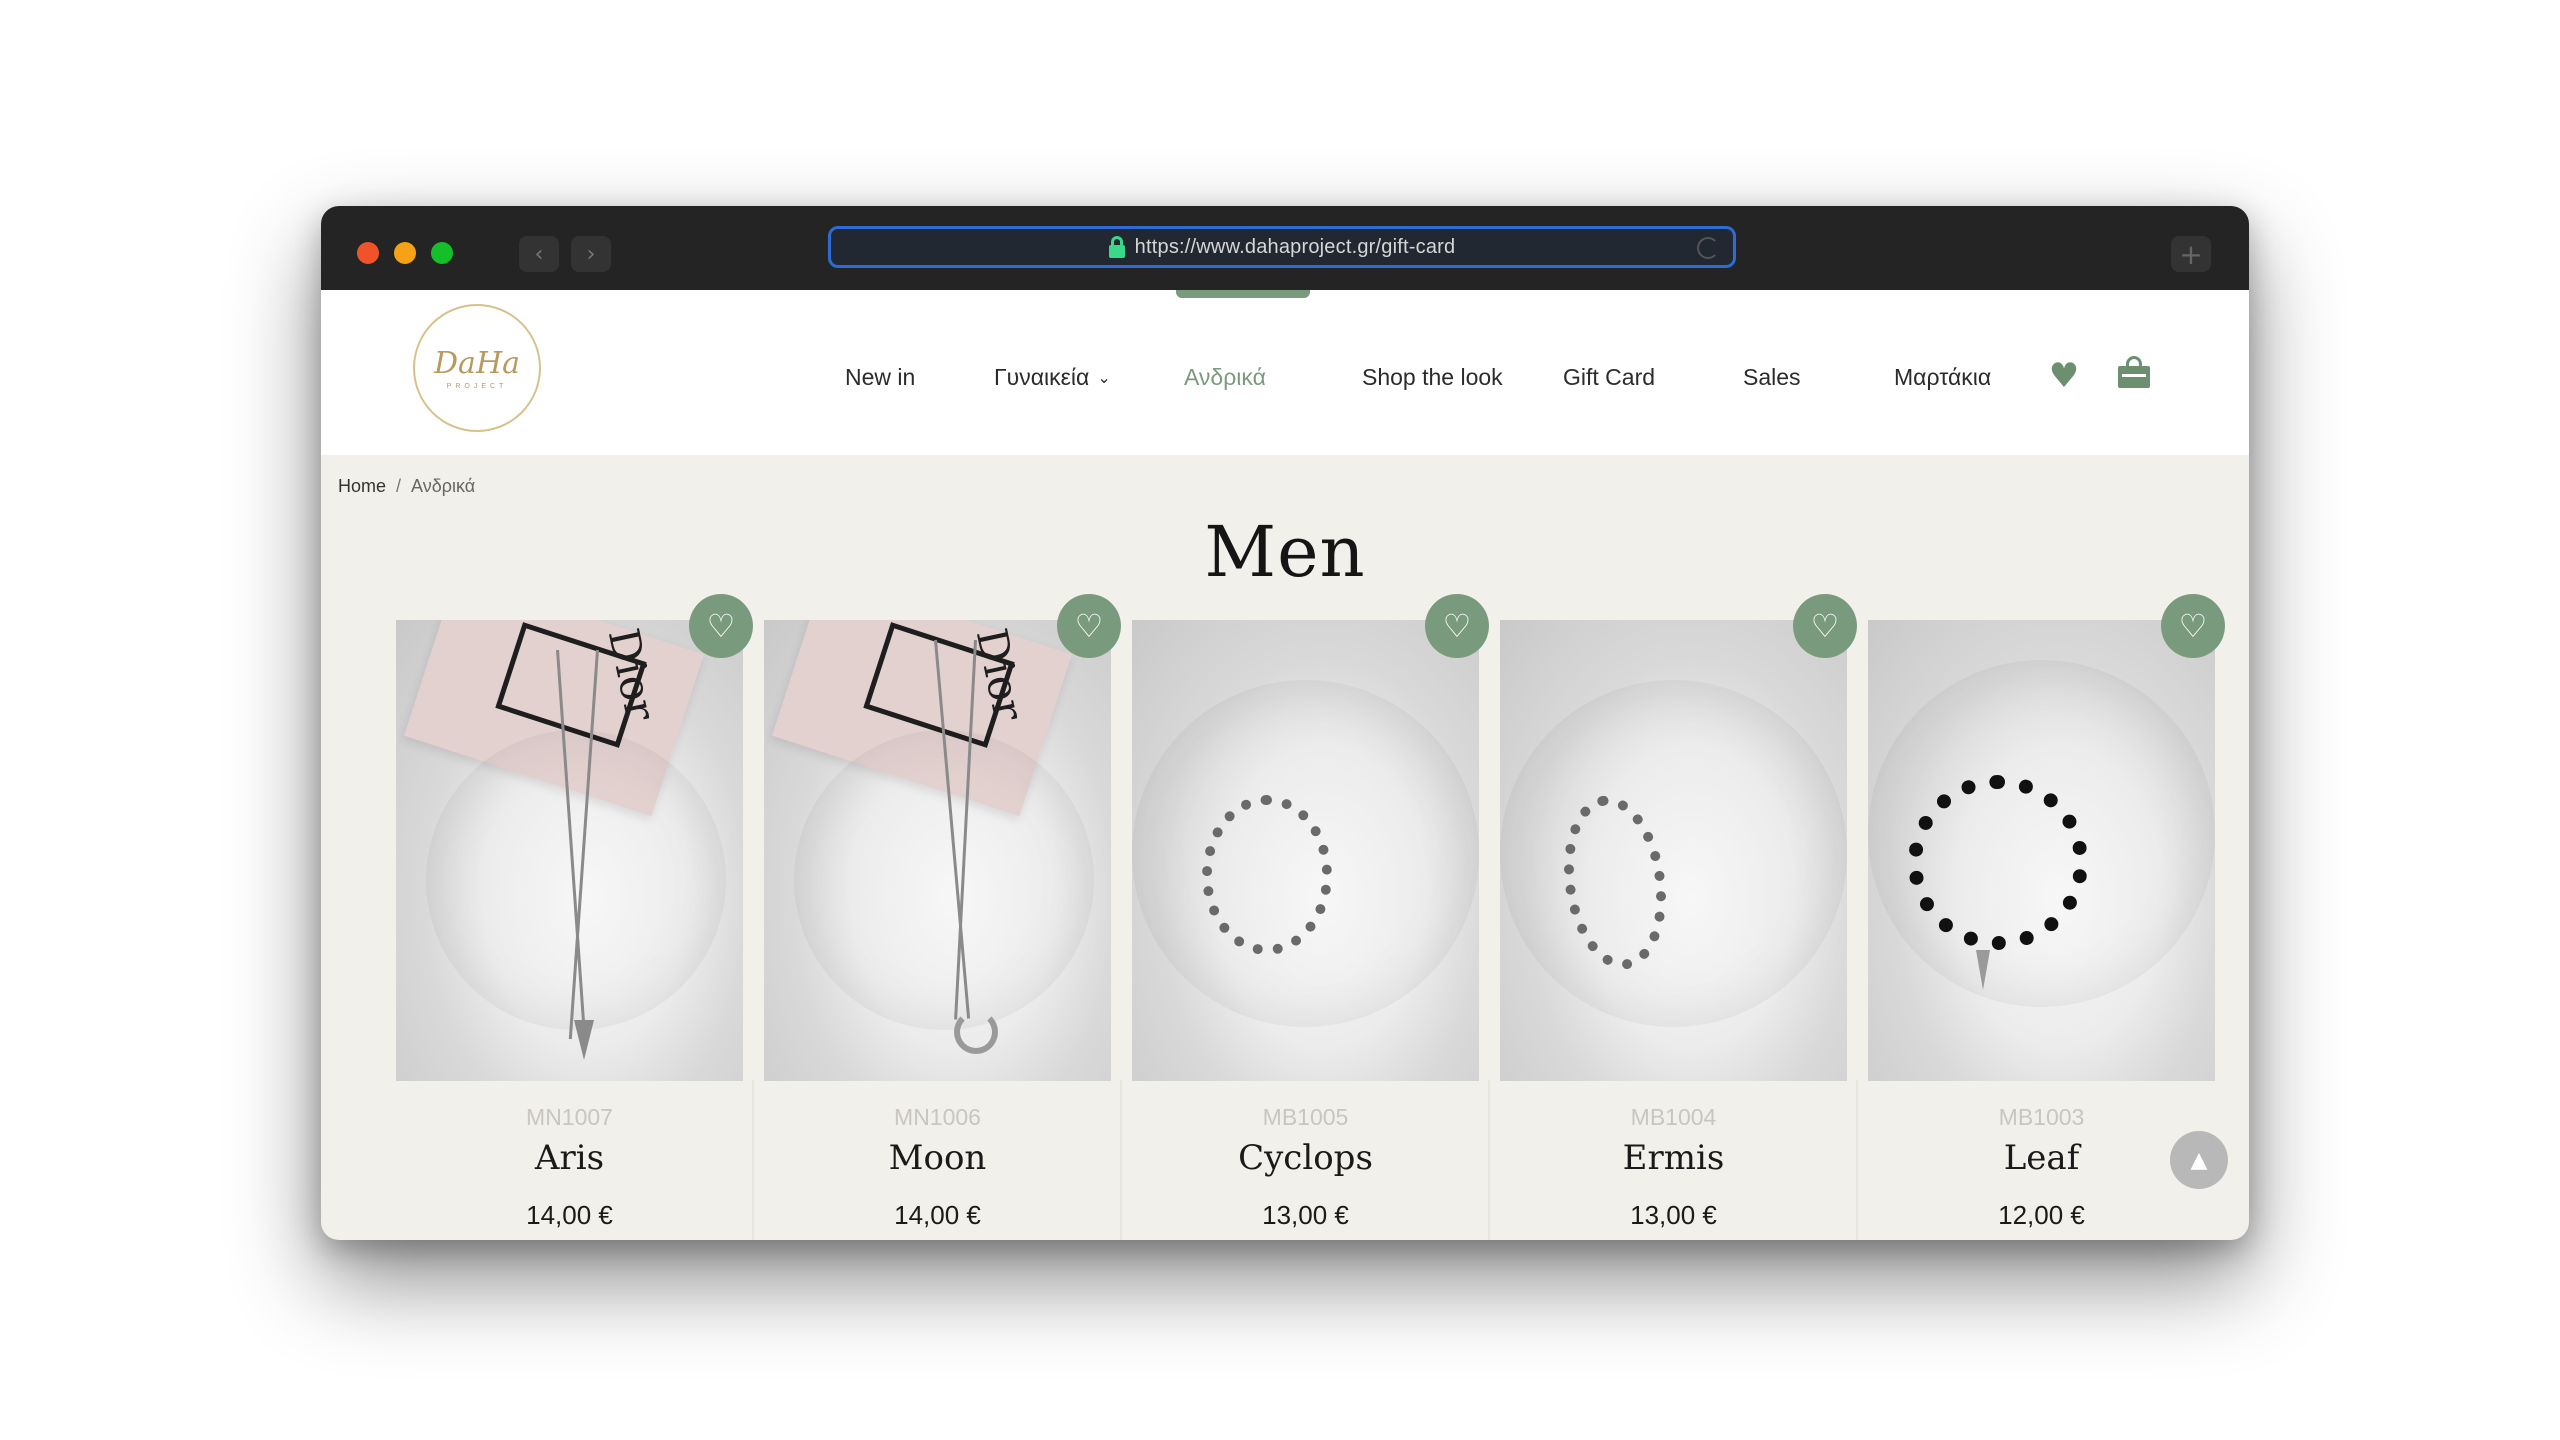 This screenshot has width=2560, height=1440. What do you see at coordinates (1116, 247) in the screenshot?
I see `lock-icon` at bounding box center [1116, 247].